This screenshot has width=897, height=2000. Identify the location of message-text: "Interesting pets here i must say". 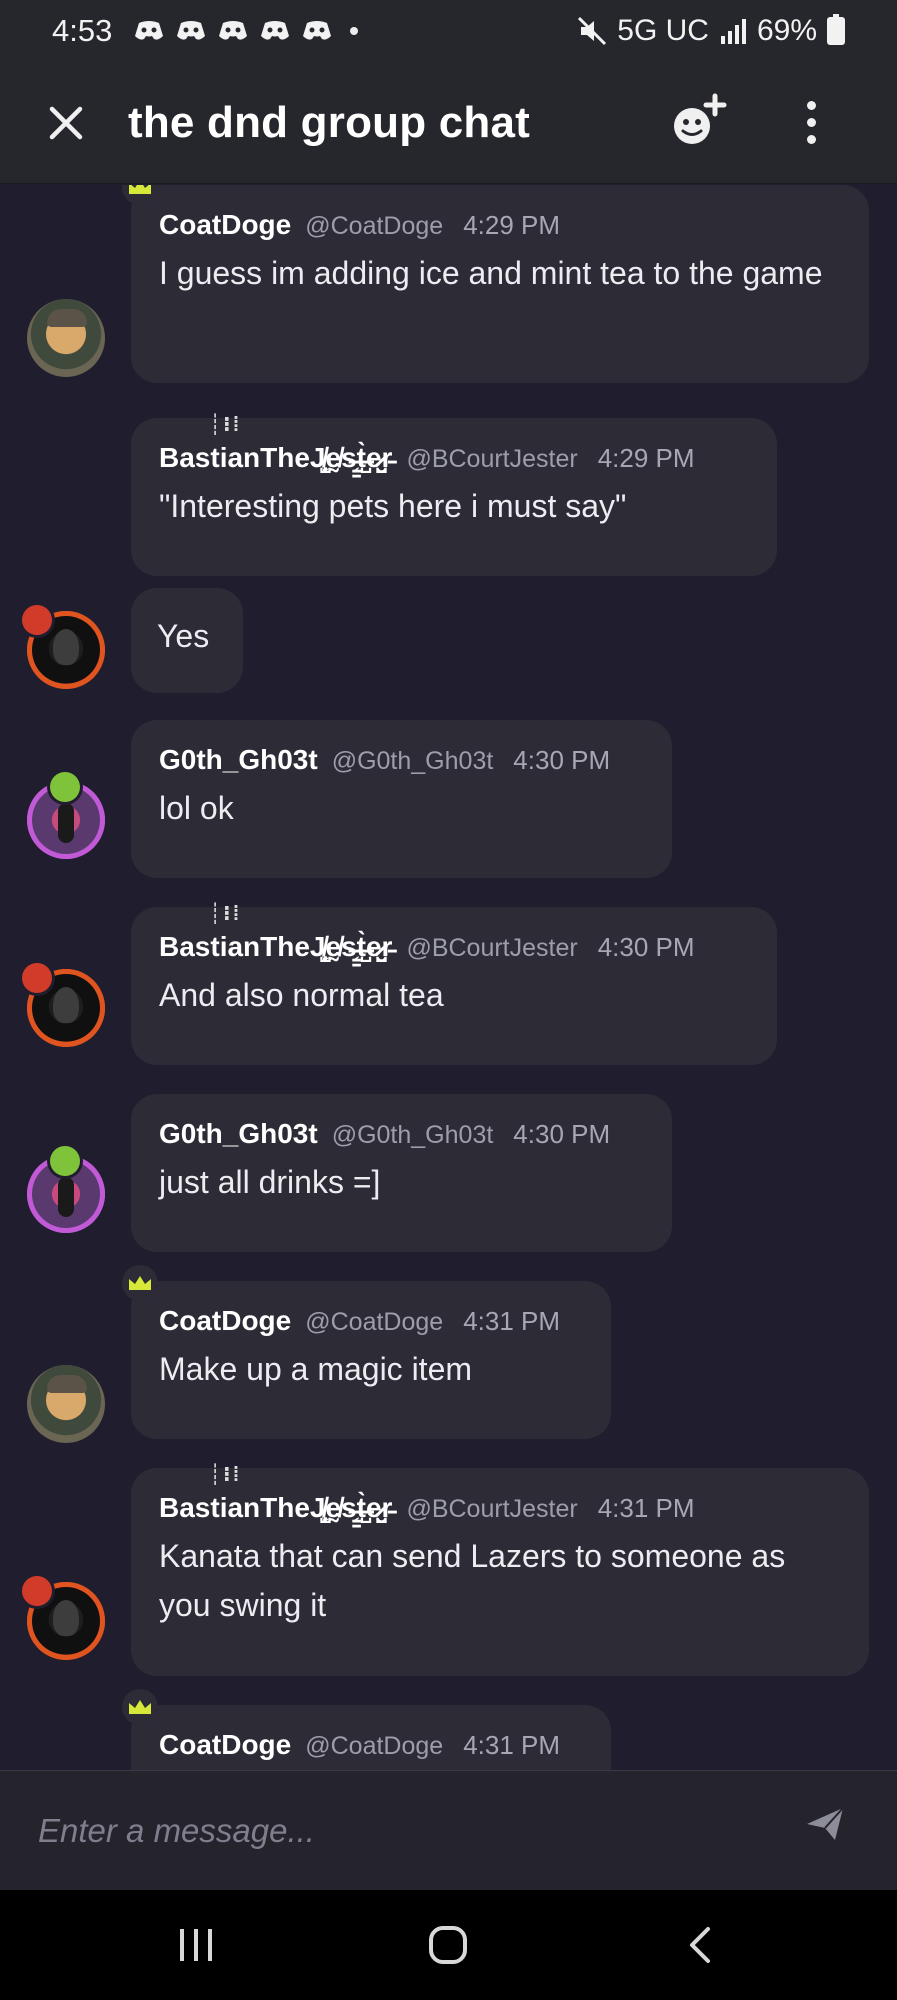
(393, 506).